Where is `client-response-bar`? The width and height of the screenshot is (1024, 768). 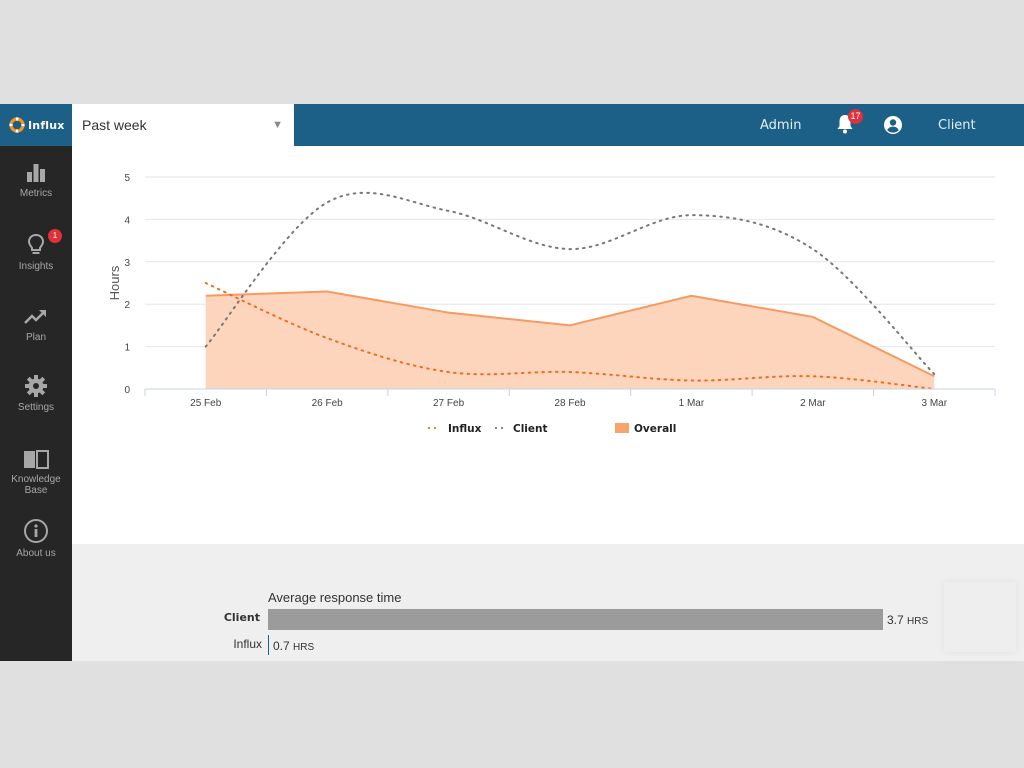 client-response-bar is located at coordinates (575, 619).